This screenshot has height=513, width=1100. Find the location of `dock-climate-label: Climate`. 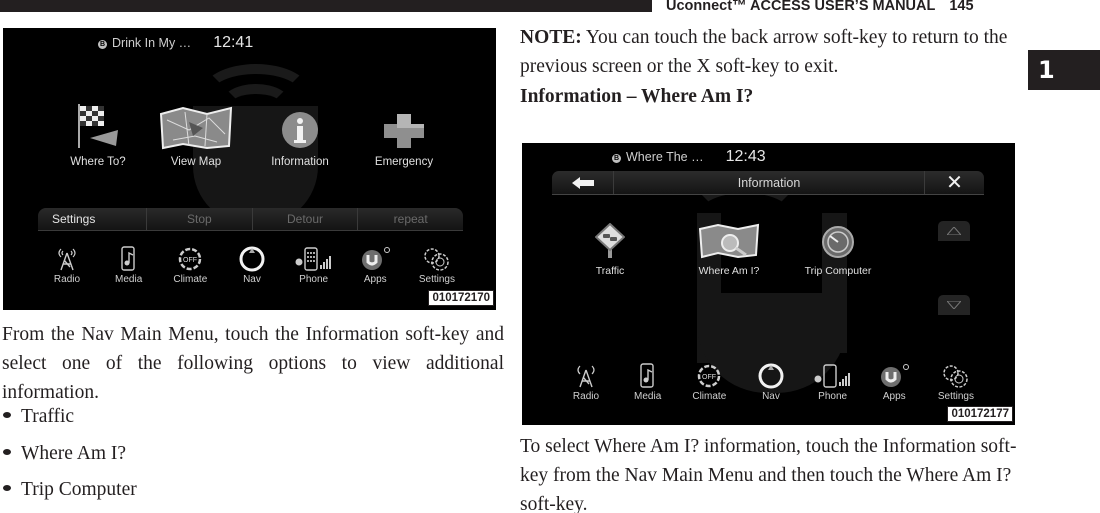

dock-climate-label: Climate is located at coordinates (709, 396).